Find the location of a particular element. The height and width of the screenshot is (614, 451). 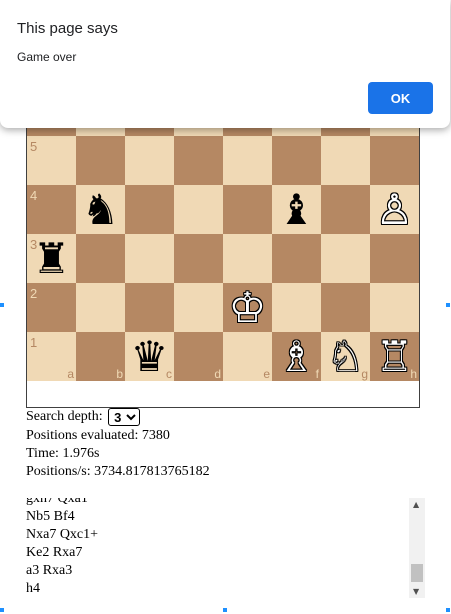

square-b2 is located at coordinates (100, 307).